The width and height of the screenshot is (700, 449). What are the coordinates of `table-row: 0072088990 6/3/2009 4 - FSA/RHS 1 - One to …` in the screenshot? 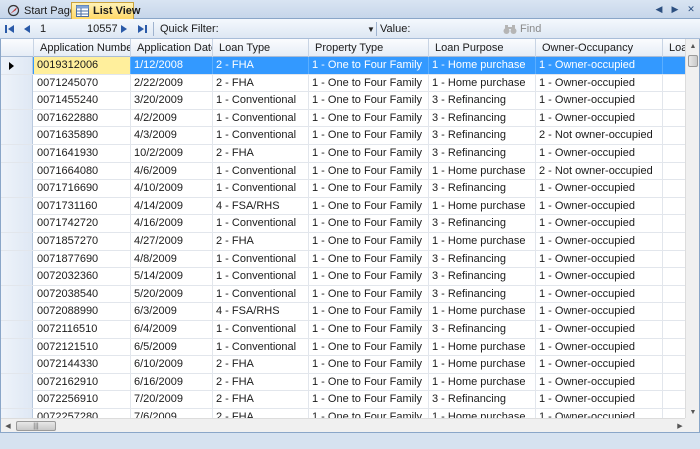 It's located at (344, 312).